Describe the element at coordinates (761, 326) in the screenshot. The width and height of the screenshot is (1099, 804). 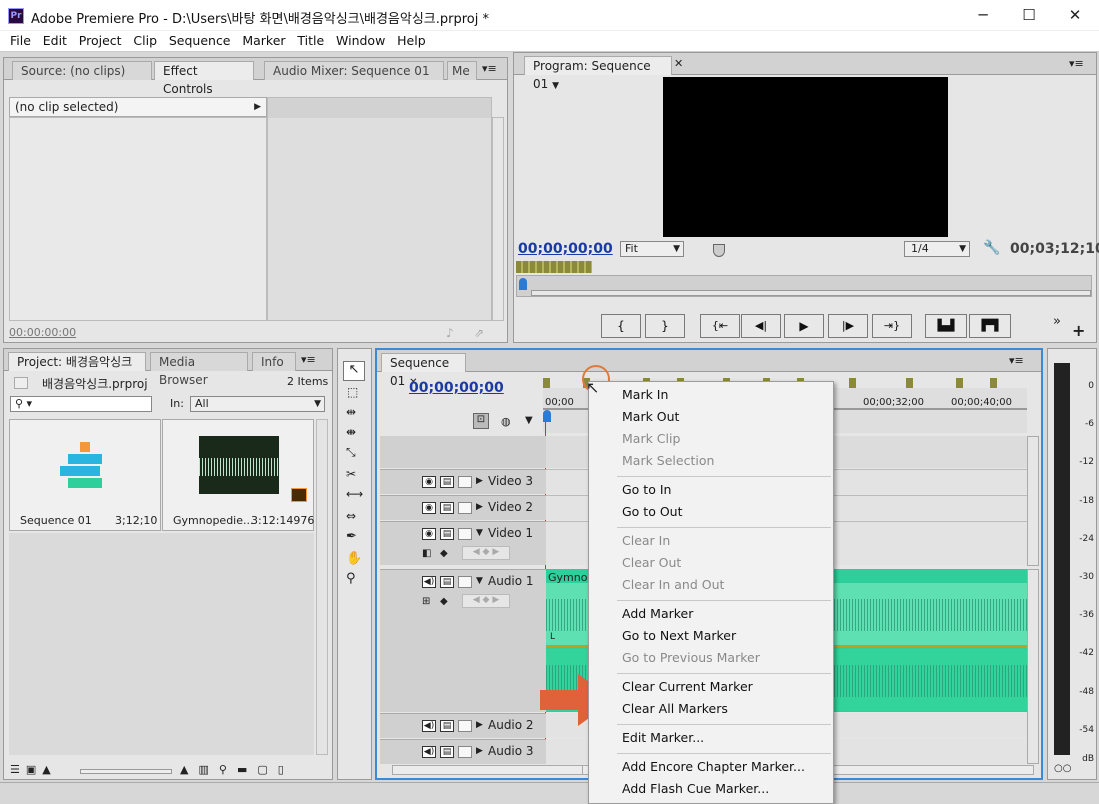
I see `step-back-button: ◀|` at that location.